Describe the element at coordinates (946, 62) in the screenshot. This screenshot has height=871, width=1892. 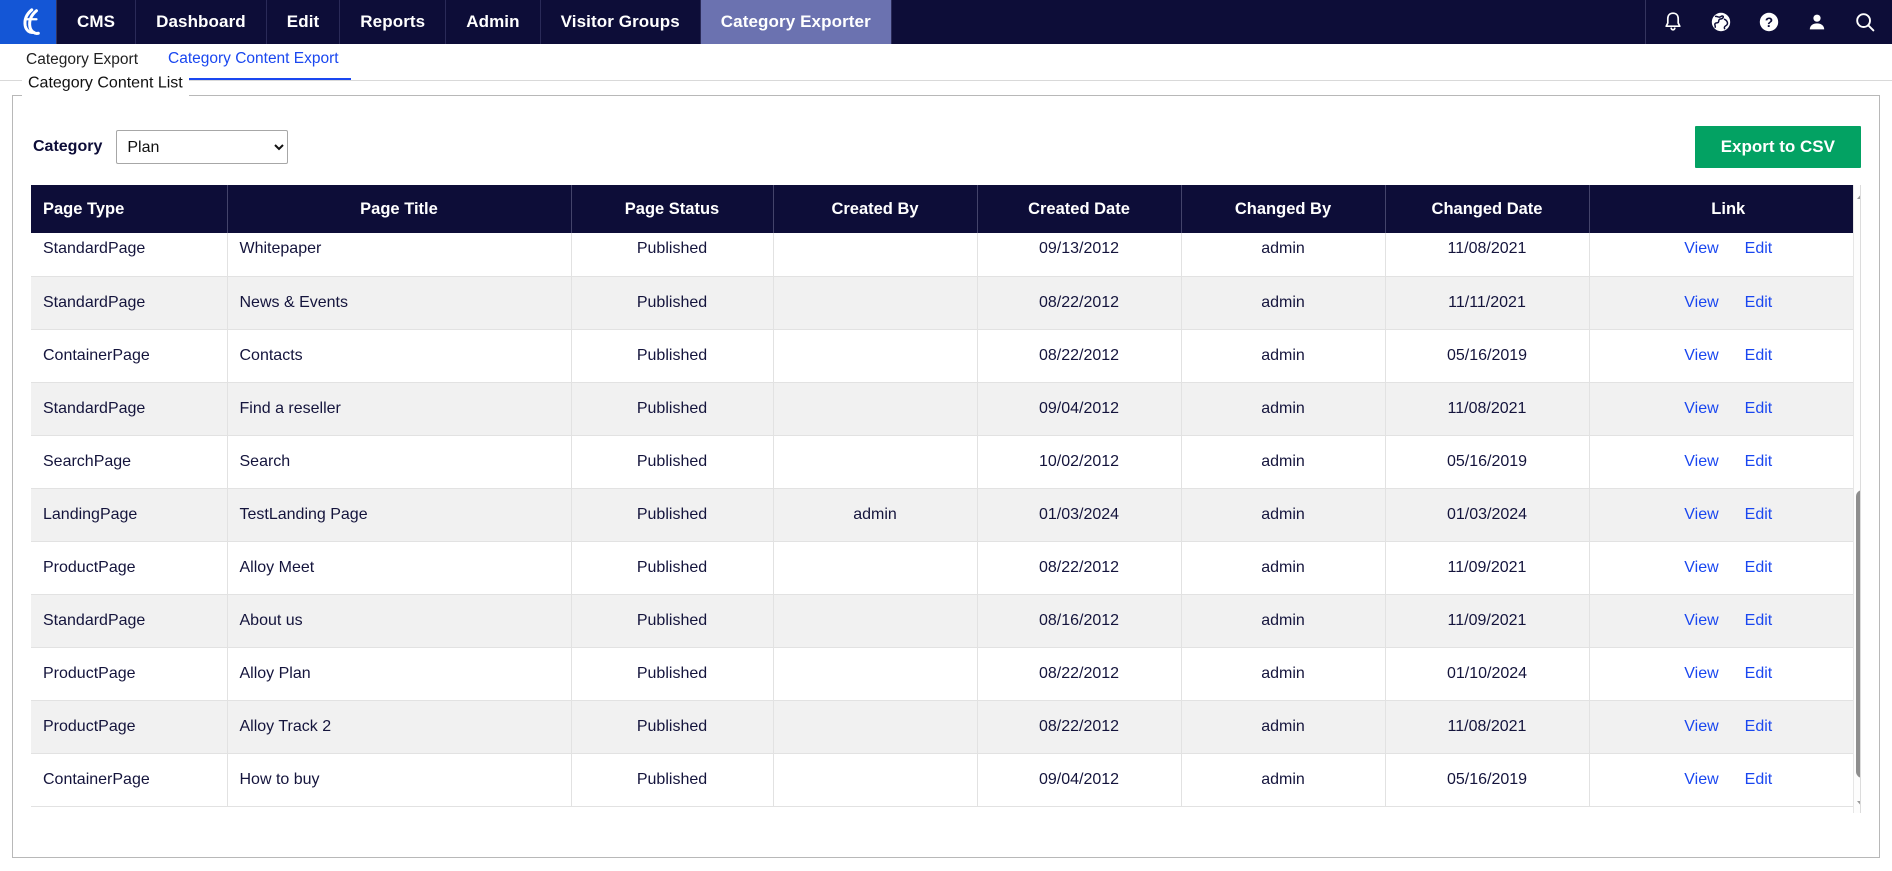
I see `sub-tab-bar: Category Export Category Content Export` at that location.